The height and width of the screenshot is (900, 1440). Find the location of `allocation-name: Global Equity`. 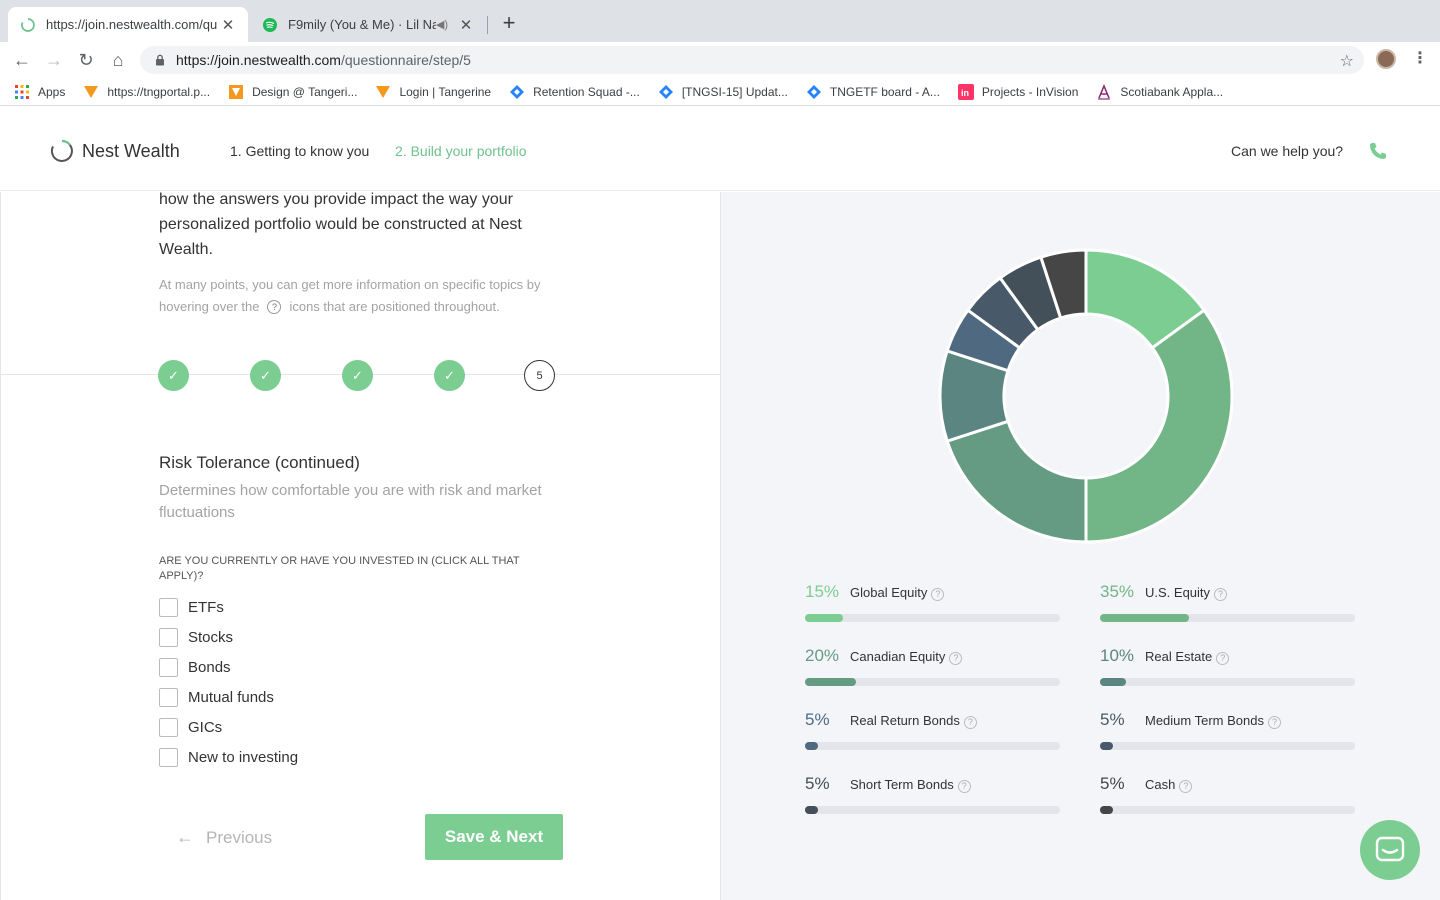

allocation-name: Global Equity is located at coordinates (889, 592).